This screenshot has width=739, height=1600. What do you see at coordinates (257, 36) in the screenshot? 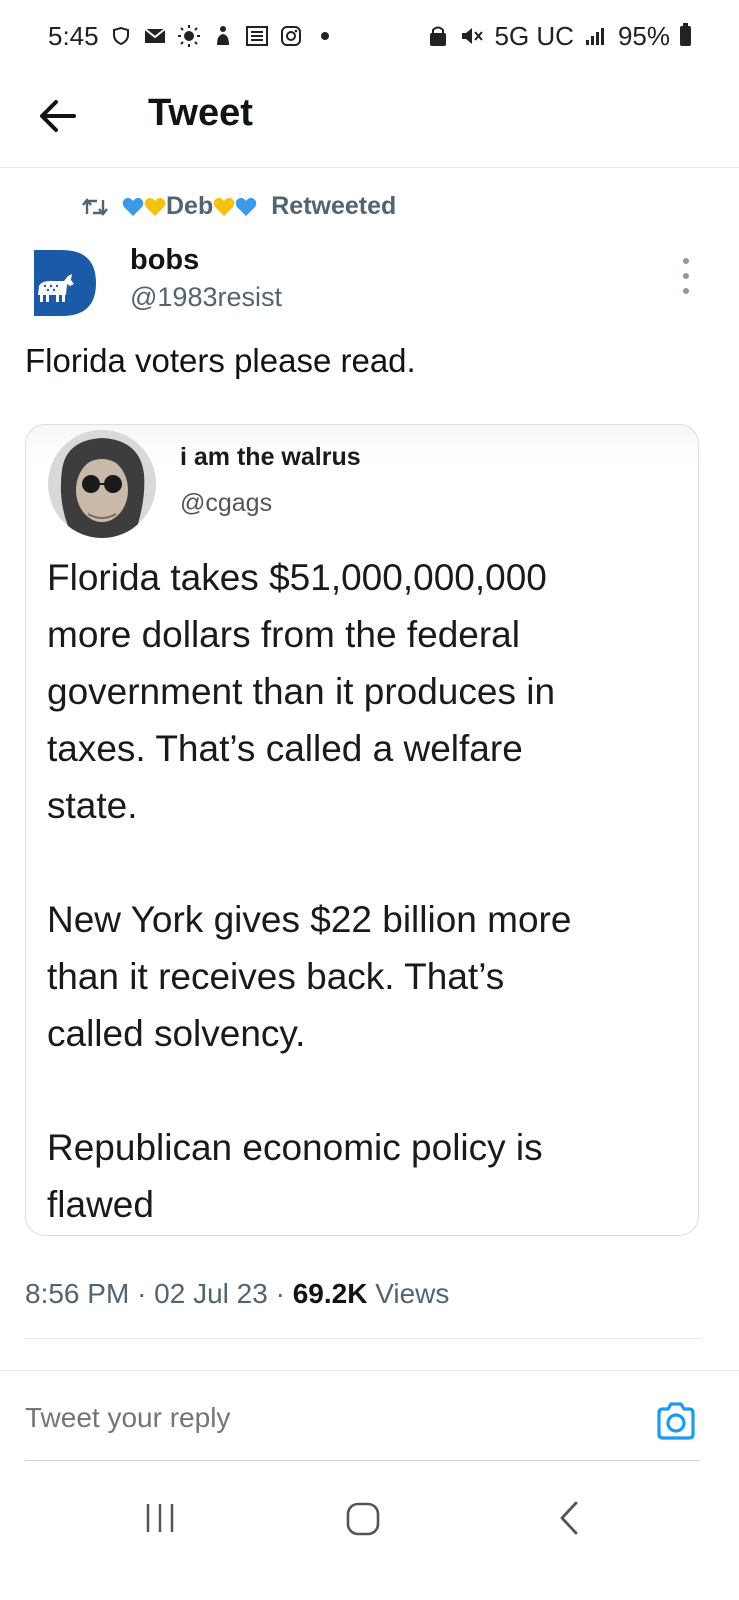
I see `news-icon` at bounding box center [257, 36].